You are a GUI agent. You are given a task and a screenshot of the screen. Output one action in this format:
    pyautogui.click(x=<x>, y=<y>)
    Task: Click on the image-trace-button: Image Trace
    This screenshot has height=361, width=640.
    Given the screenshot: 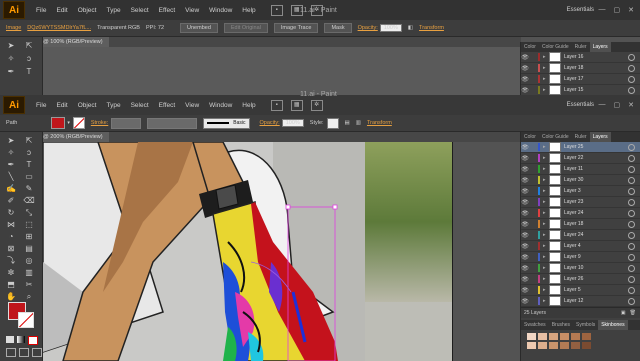 What is the action you would take?
    pyautogui.click(x=296, y=28)
    